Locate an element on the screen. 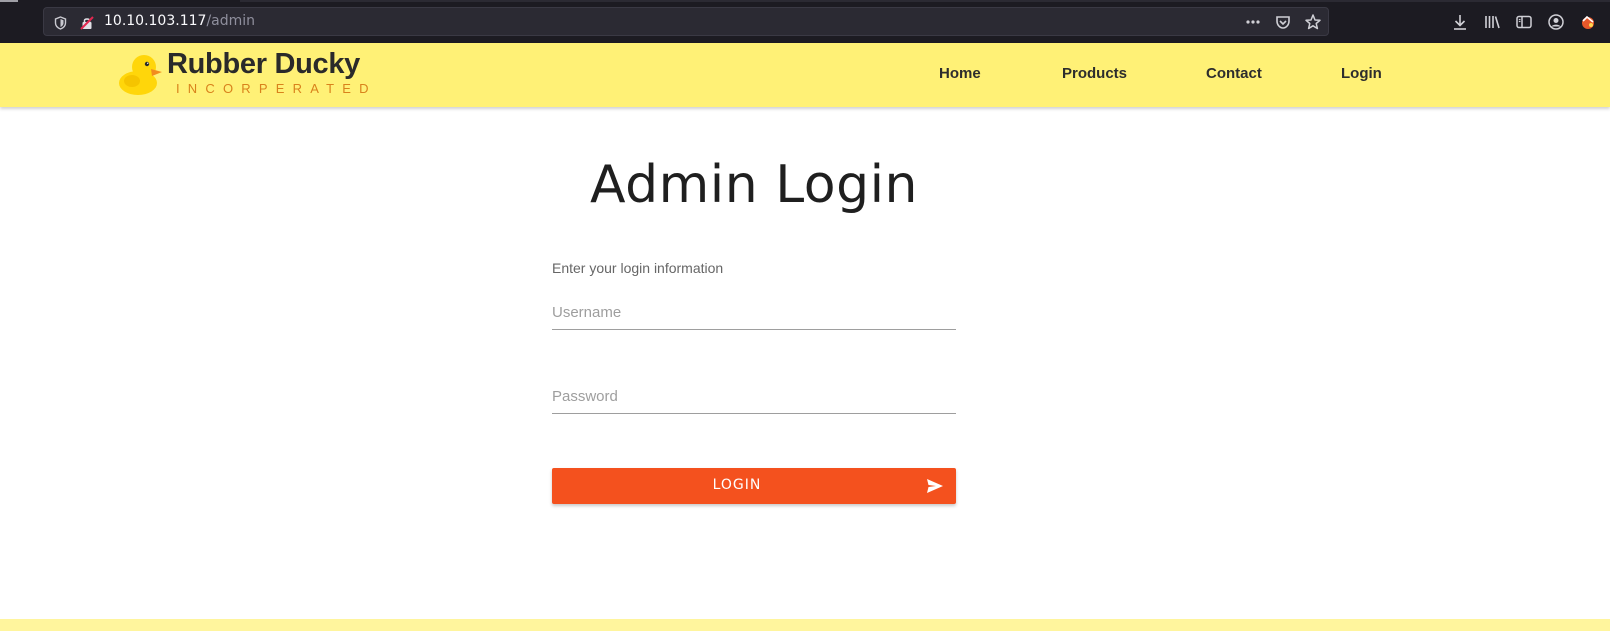 This screenshot has width=1610, height=631. active-tab-indicator is located at coordinates (9, 1).